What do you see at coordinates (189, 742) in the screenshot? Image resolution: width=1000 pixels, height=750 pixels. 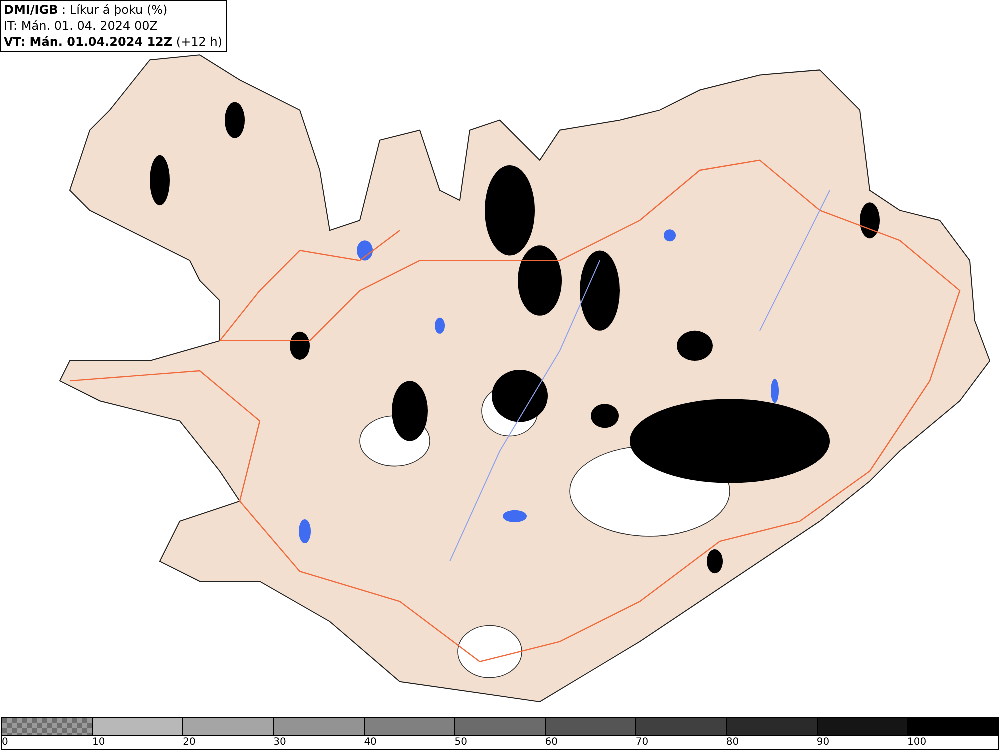 I see `legend-tick-label: 20` at bounding box center [189, 742].